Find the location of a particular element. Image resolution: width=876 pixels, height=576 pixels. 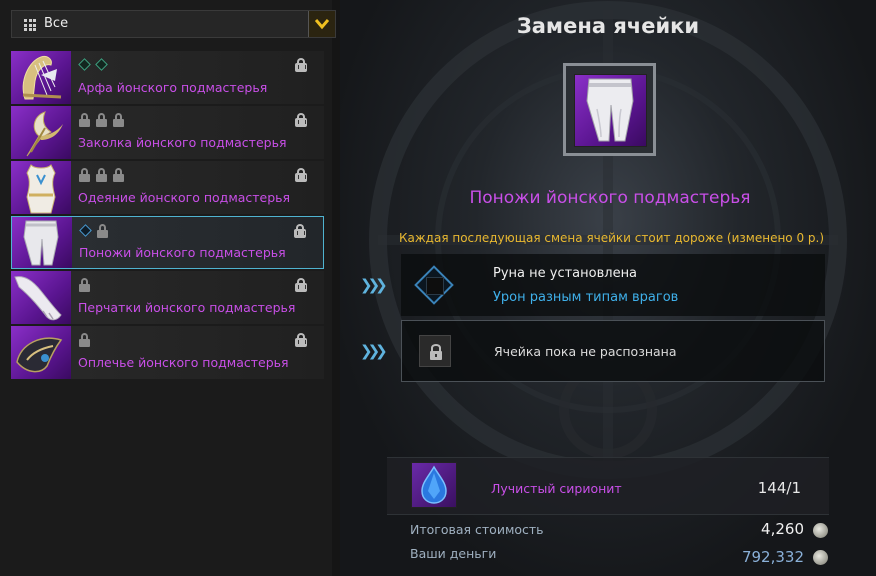

material-name: Лучистый сирионит is located at coordinates (556, 488).